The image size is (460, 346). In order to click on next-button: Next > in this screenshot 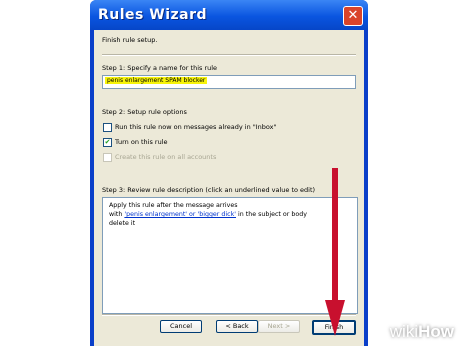, I will do `click(279, 326)`.